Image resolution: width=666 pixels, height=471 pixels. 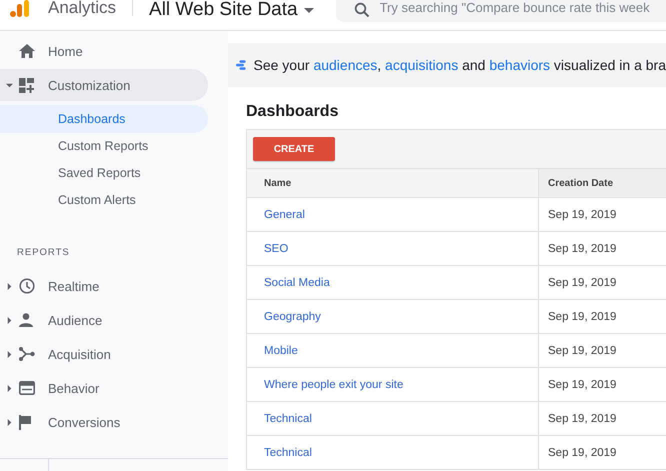 What do you see at coordinates (297, 282) in the screenshot?
I see `dashboard-link: Social Media` at bounding box center [297, 282].